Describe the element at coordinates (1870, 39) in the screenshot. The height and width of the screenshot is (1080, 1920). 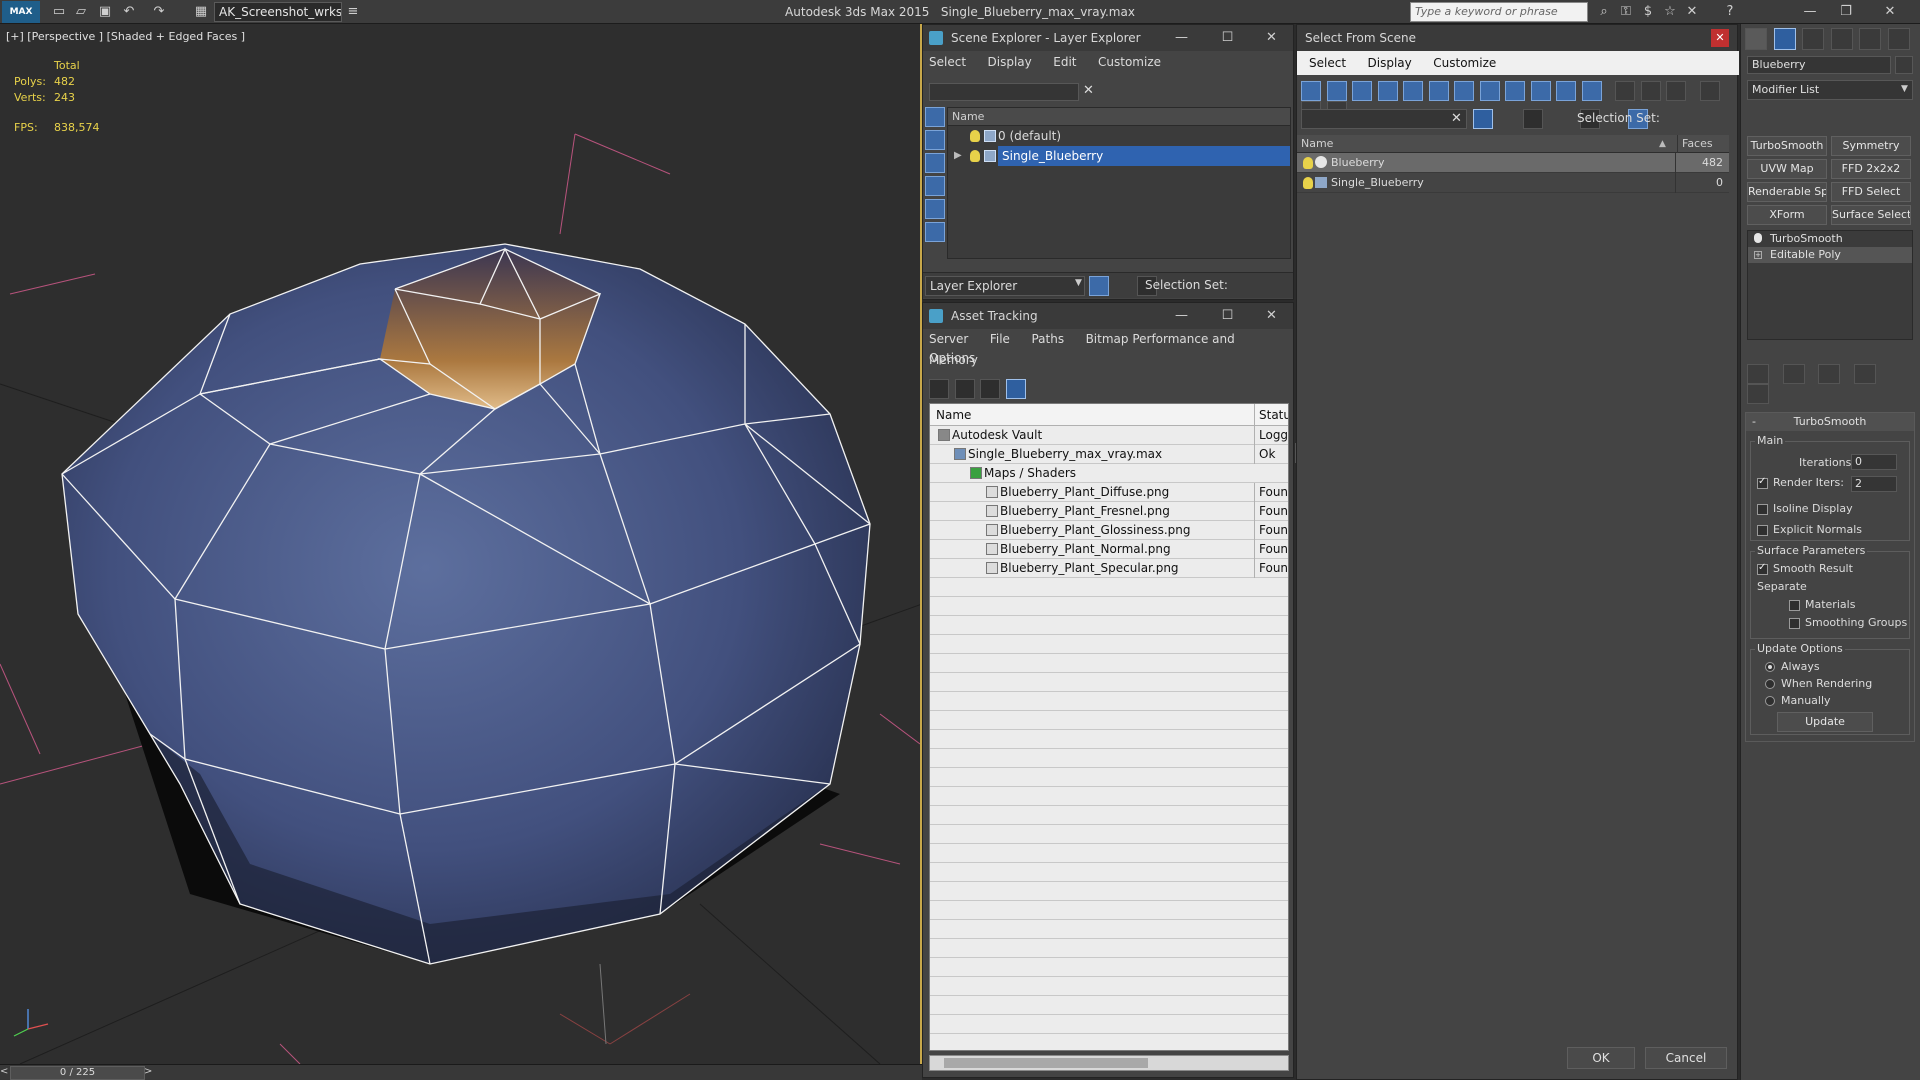
I see `display-tab-icon` at that location.